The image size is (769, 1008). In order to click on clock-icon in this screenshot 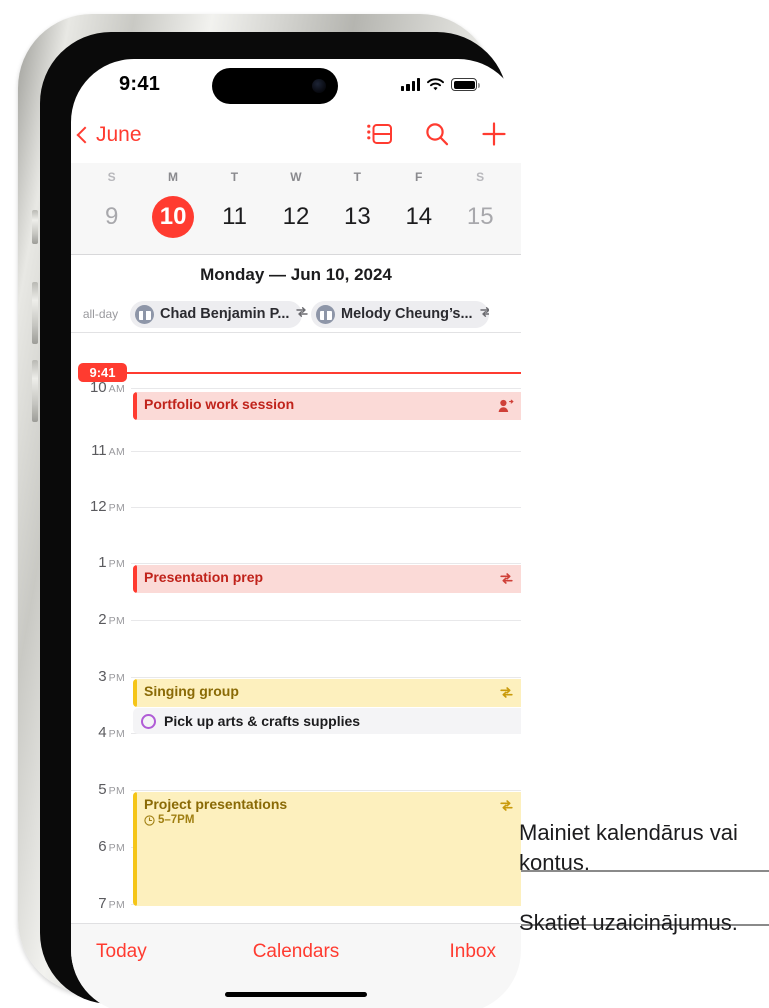, I will do `click(149, 820)`.